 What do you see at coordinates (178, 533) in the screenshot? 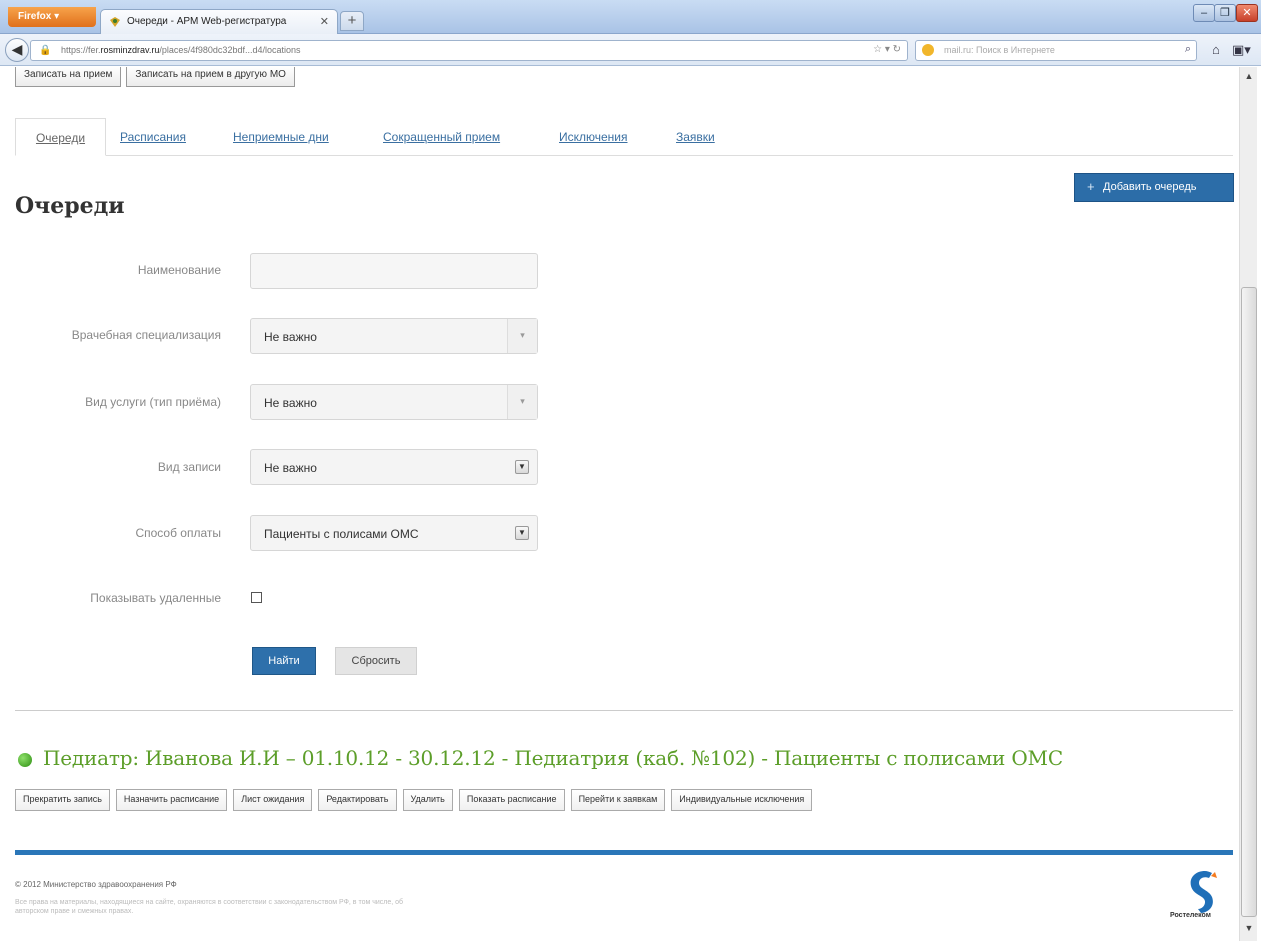
I see `payment-method-label: Способ оплаты` at bounding box center [178, 533].